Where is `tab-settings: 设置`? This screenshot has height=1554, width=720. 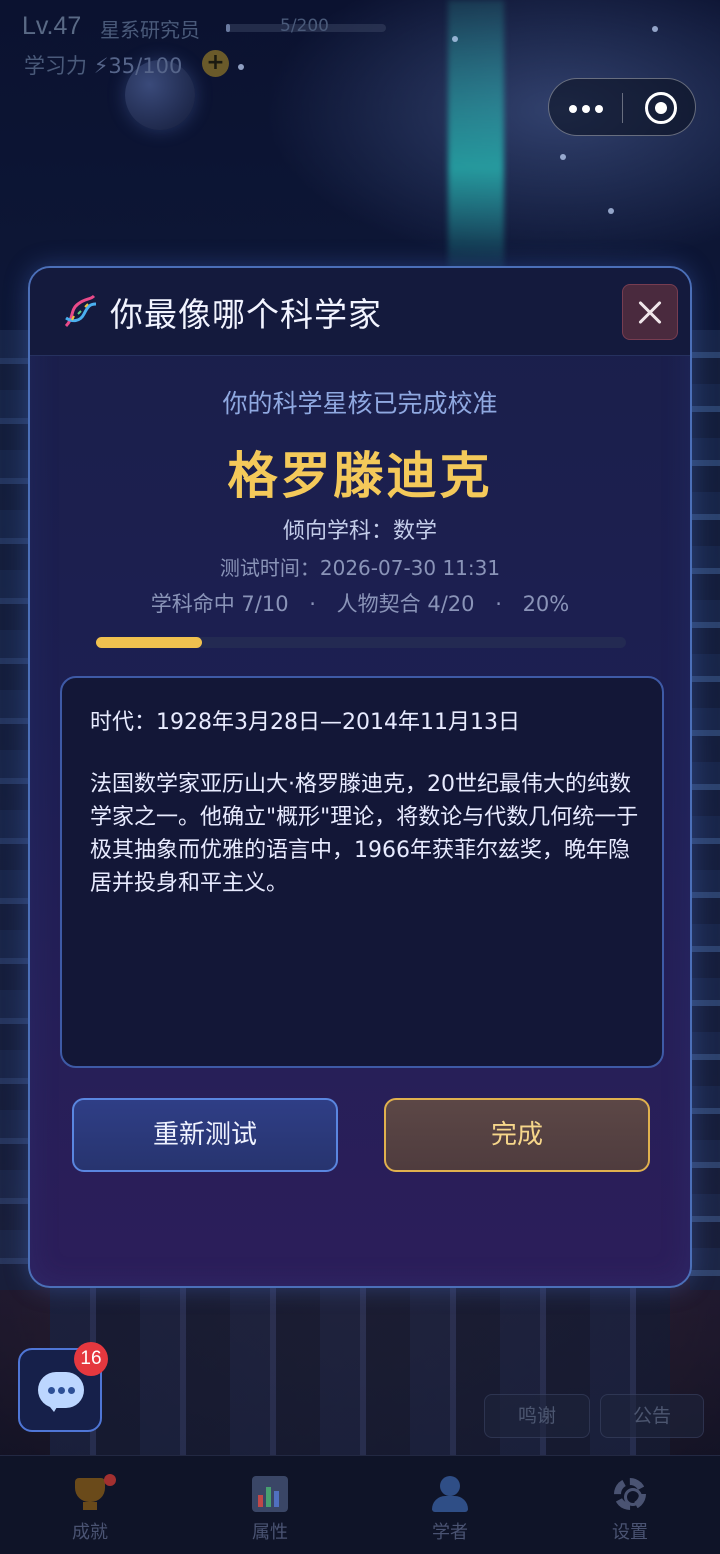
tab-settings: 设置 is located at coordinates (630, 1505).